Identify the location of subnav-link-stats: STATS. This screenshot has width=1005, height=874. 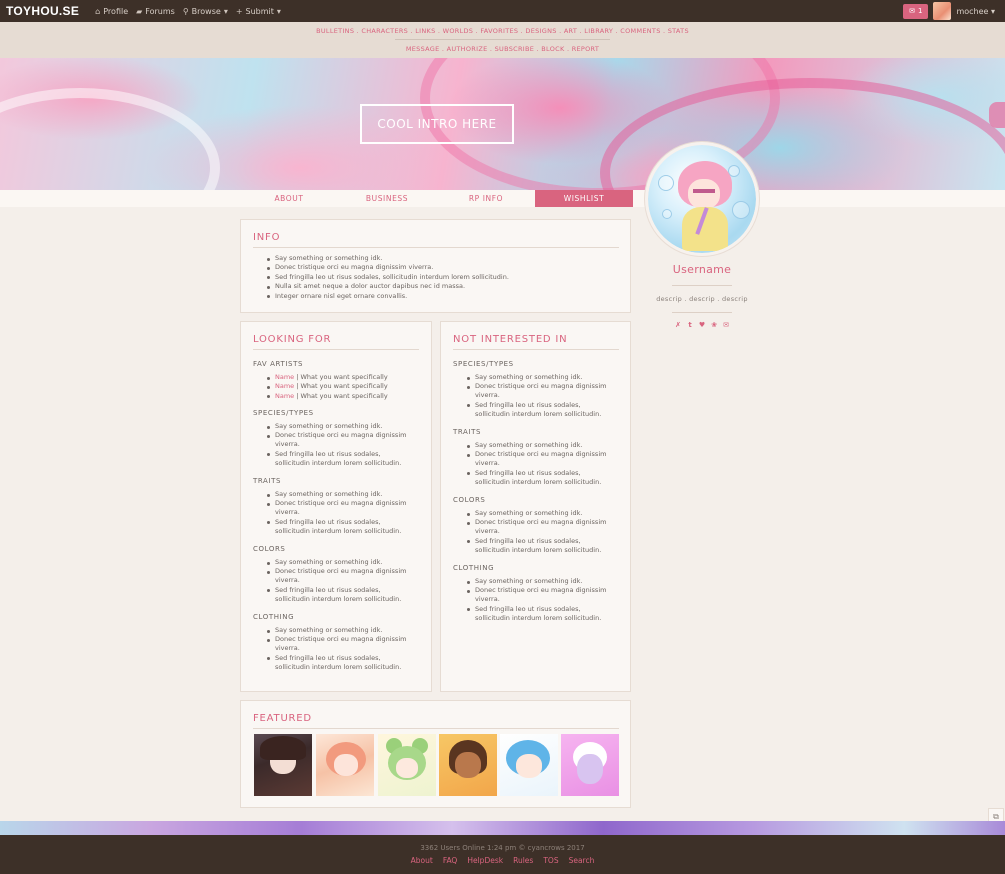
(678, 31).